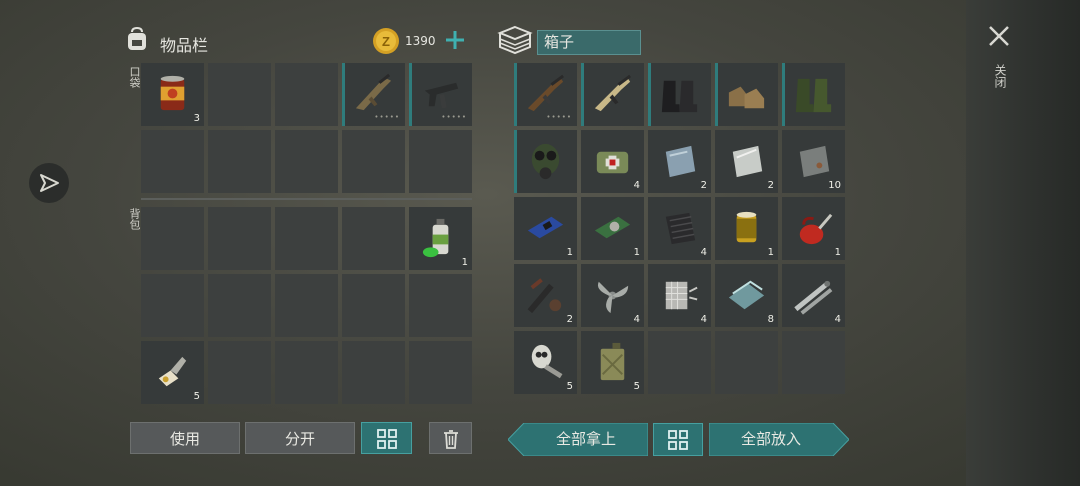  Describe the element at coordinates (306, 199) in the screenshot. I see `section-divider` at that location.